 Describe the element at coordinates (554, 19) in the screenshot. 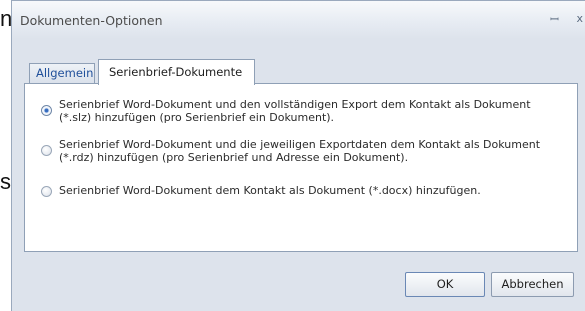

I see `pin-icon: ꟷ` at that location.